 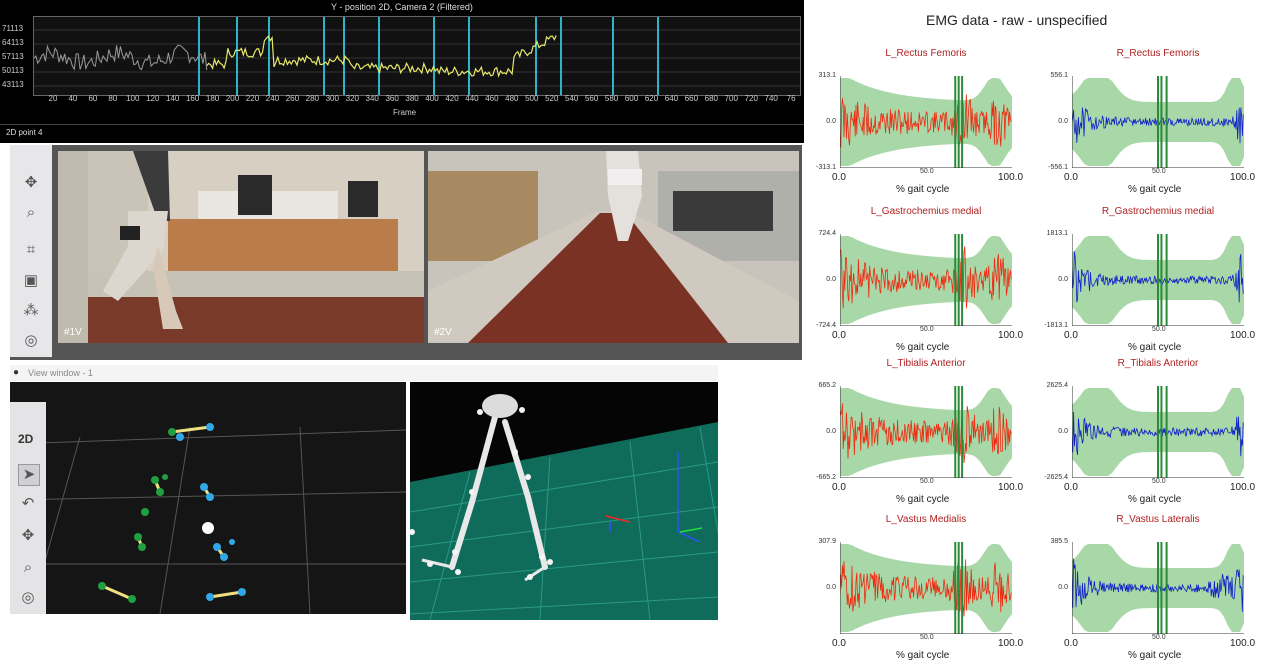 What do you see at coordinates (31, 281) in the screenshot?
I see `camera-icon: ▣` at bounding box center [31, 281].